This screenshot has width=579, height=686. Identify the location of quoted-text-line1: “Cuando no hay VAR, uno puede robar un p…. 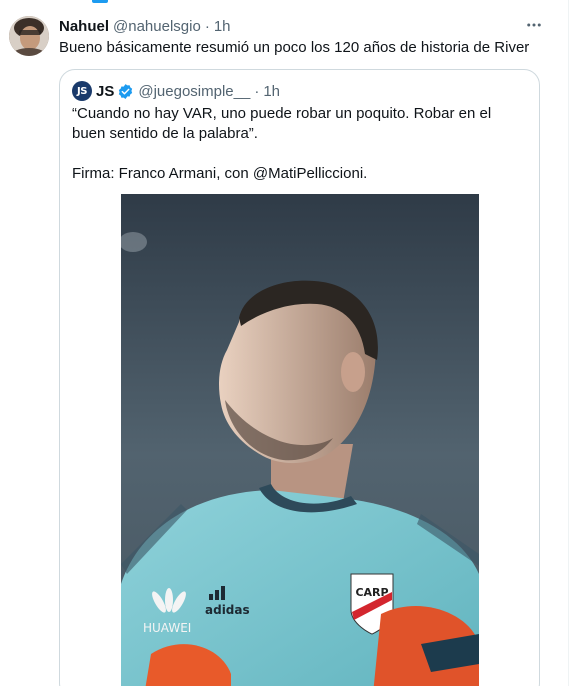
(282, 123).